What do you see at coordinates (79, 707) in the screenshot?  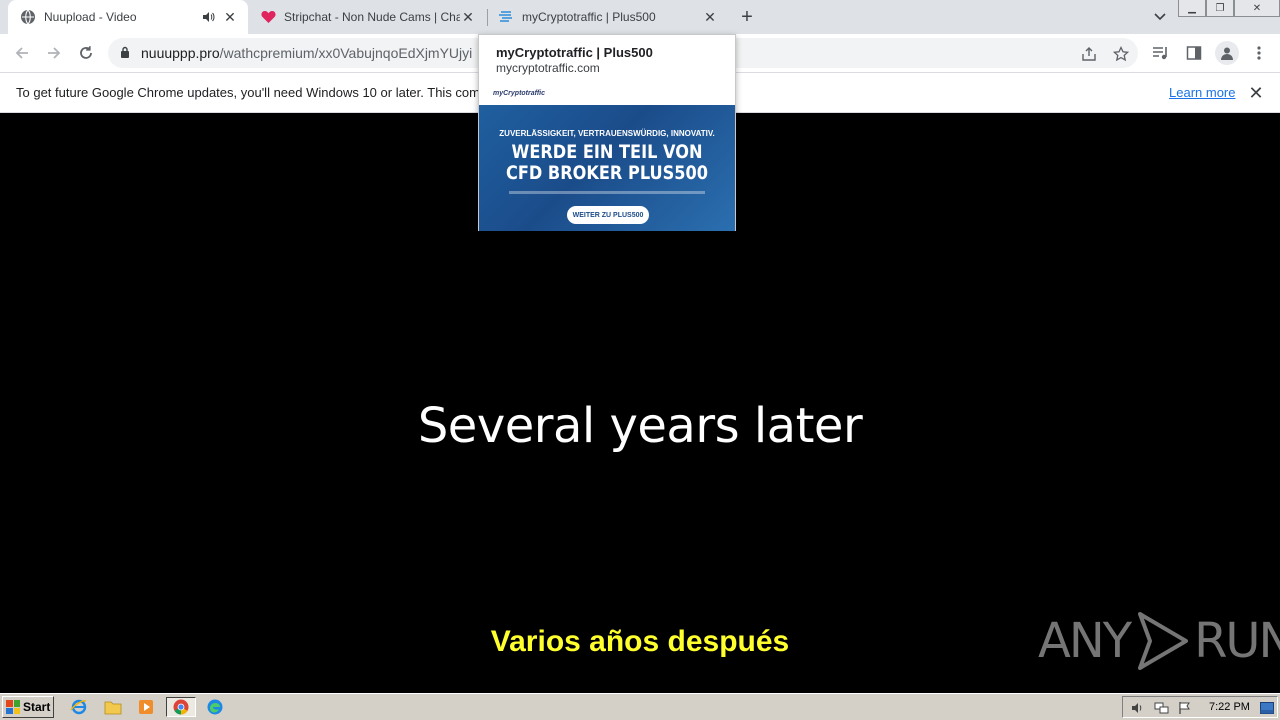 I see `internet-explorer-icon` at bounding box center [79, 707].